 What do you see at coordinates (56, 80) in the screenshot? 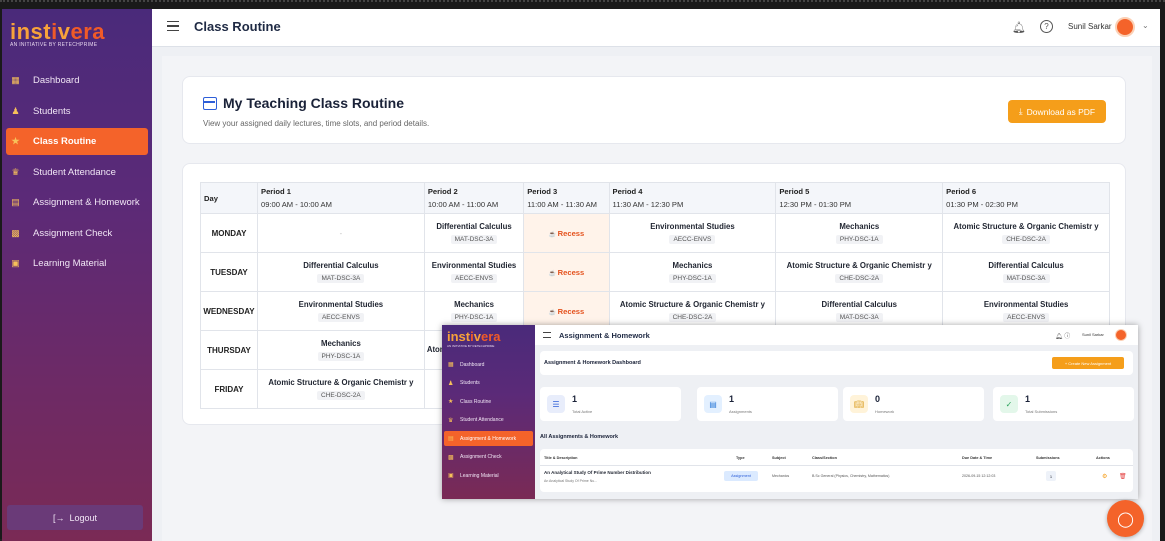
I see `sidebar-item-label: Dashboard` at bounding box center [56, 80].